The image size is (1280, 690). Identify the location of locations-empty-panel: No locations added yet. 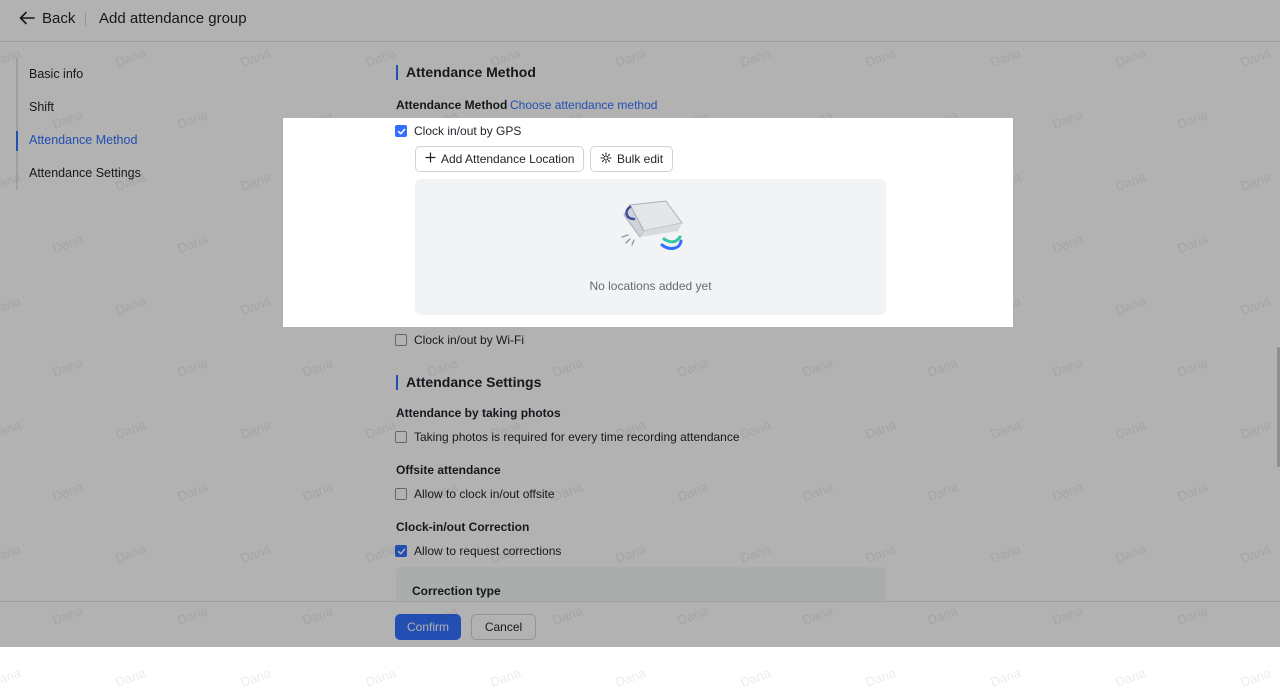
(650, 247).